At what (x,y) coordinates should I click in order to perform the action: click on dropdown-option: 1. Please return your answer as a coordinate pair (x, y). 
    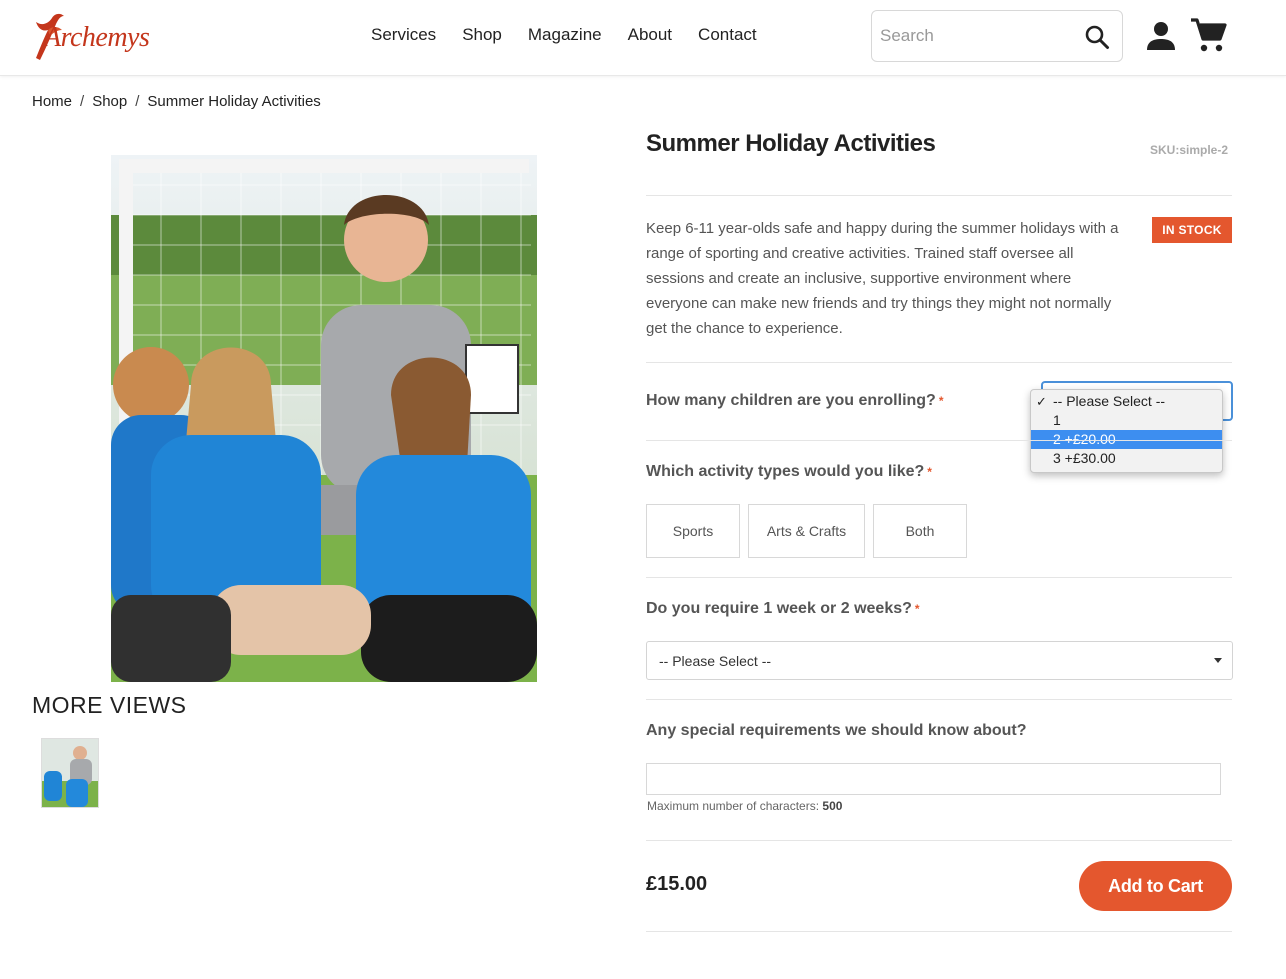
    Looking at the image, I should click on (1126, 420).